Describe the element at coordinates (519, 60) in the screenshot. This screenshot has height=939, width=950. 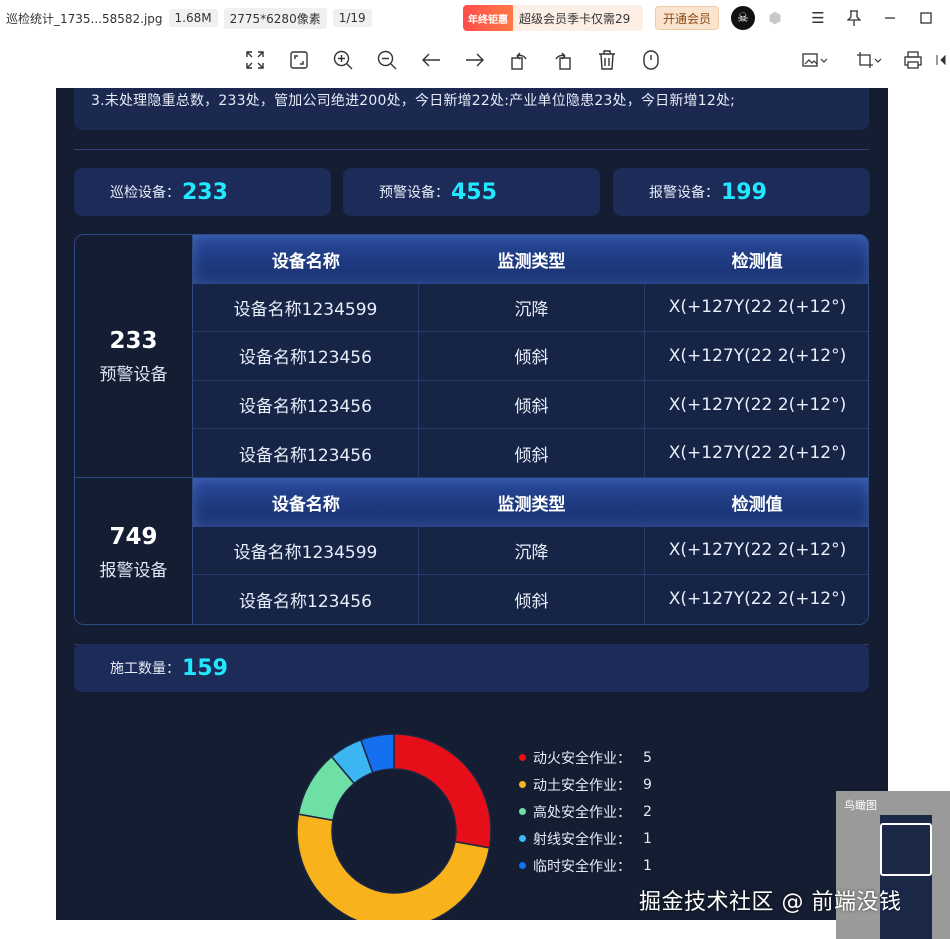
I see `rotate-left-icon` at that location.